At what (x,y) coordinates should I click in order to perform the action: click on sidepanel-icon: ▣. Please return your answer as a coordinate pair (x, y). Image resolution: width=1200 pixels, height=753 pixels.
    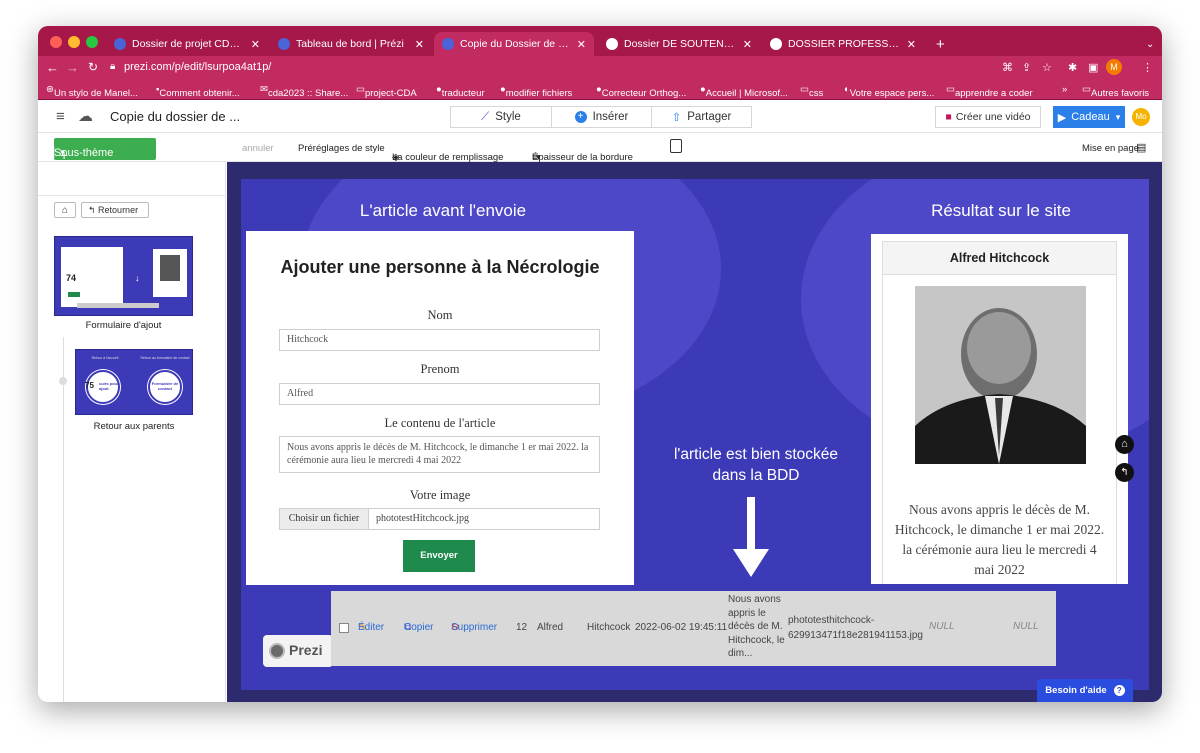
    Looking at the image, I should click on (1093, 67).